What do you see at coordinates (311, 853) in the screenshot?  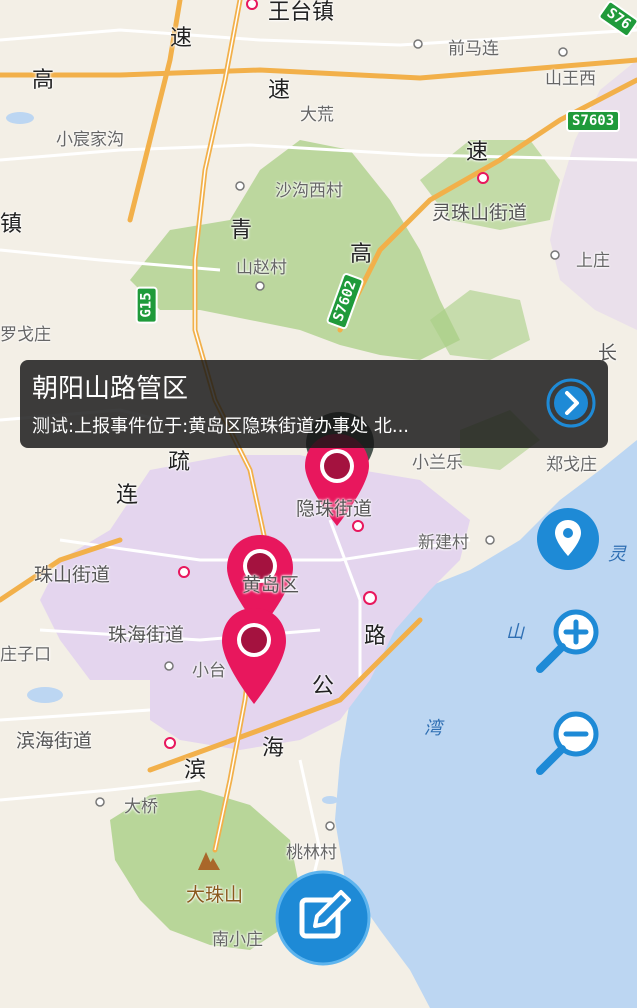 I see `place-label: 桃林村` at bounding box center [311, 853].